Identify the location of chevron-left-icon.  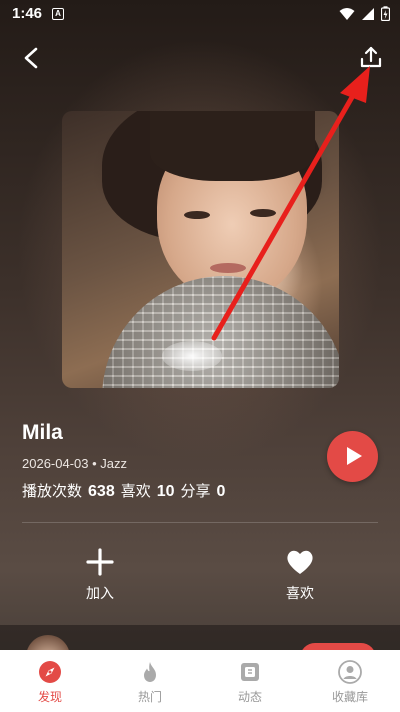
(31, 58).